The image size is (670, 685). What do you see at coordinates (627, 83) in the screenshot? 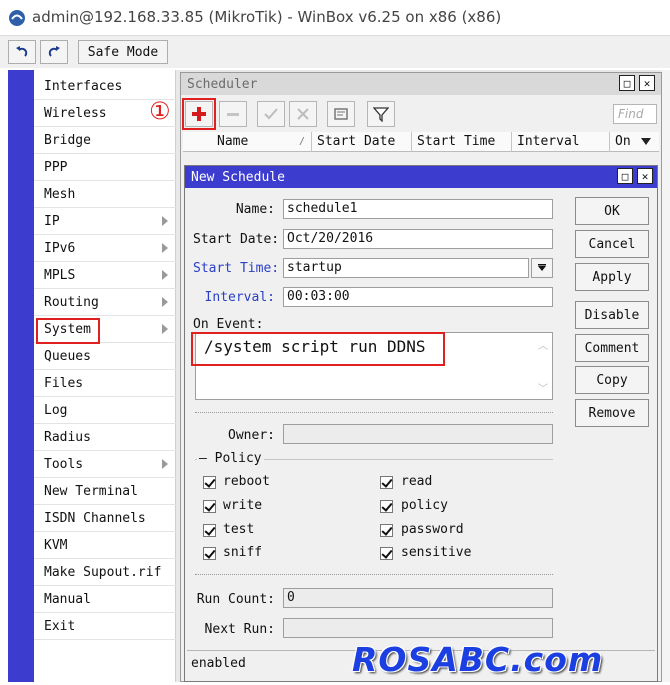
I see `maximize-button: □` at bounding box center [627, 83].